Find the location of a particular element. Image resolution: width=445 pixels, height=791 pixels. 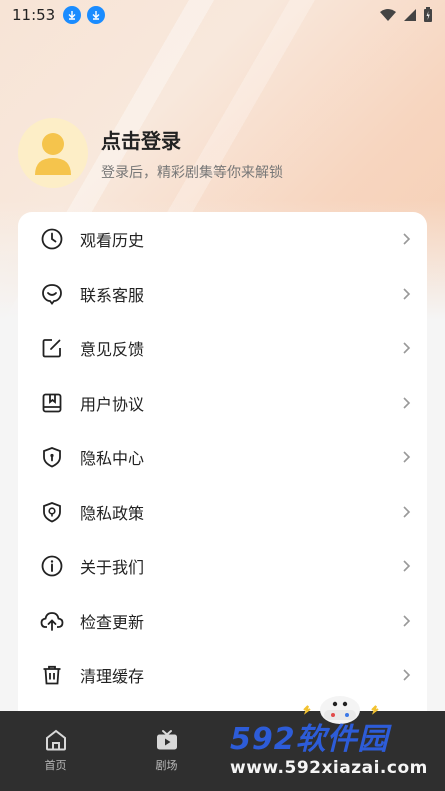

status-time: 11:53 is located at coordinates (34, 15).